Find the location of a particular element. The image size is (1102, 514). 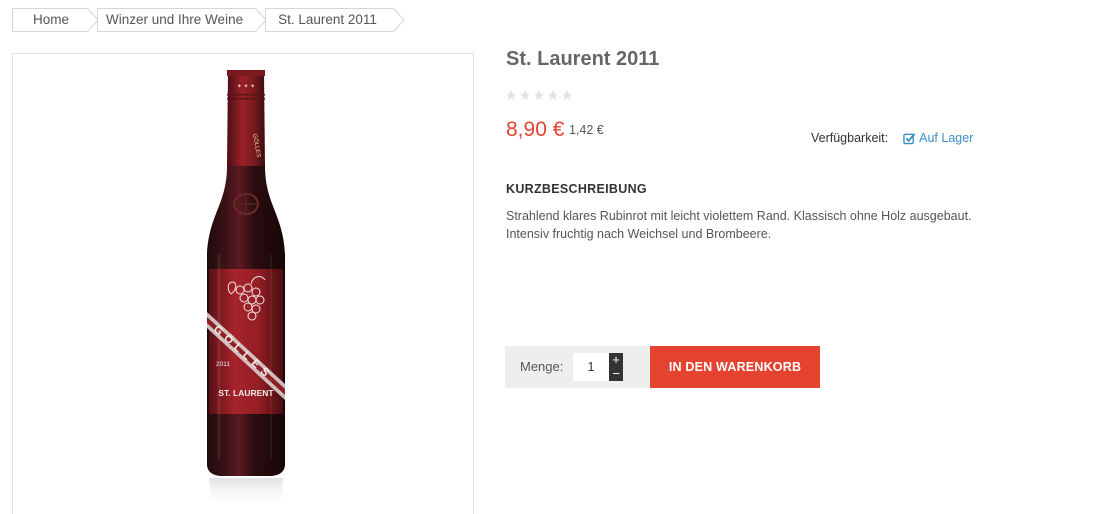

add-to-cart-button: IN DEN WARENKORB is located at coordinates (735, 367).